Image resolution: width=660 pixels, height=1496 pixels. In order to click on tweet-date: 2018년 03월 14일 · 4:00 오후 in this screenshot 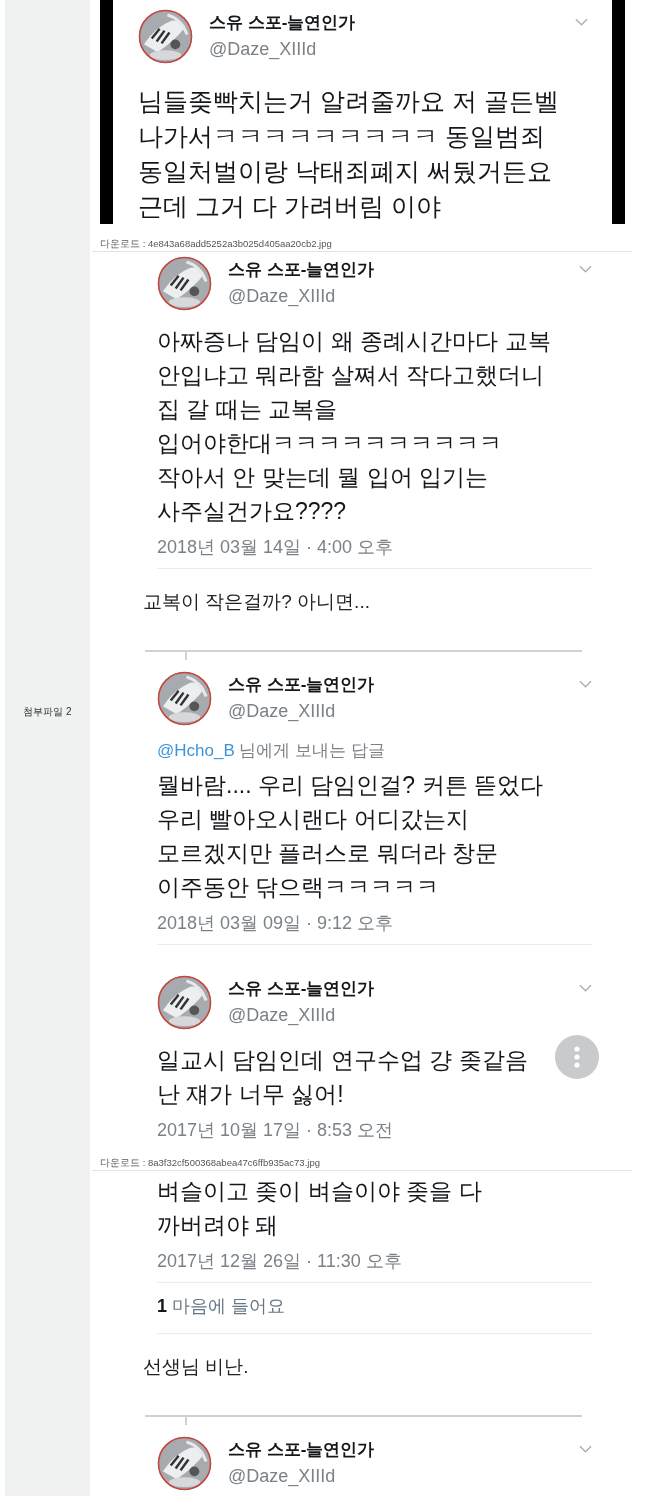, I will do `click(276, 547)`.